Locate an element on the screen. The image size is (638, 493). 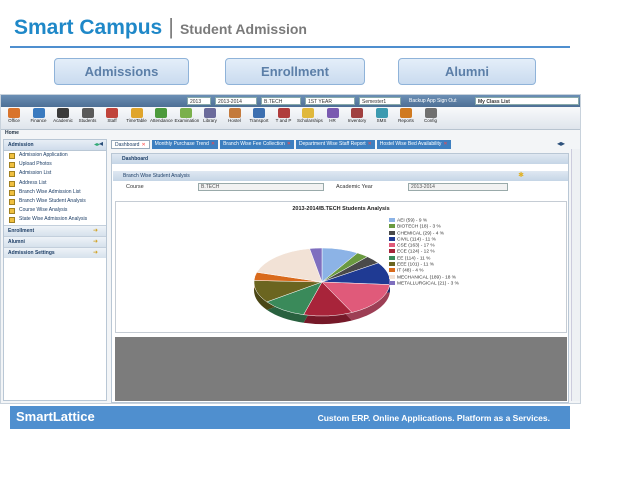
pill-admissions: Admissions is located at coordinates (121, 71).